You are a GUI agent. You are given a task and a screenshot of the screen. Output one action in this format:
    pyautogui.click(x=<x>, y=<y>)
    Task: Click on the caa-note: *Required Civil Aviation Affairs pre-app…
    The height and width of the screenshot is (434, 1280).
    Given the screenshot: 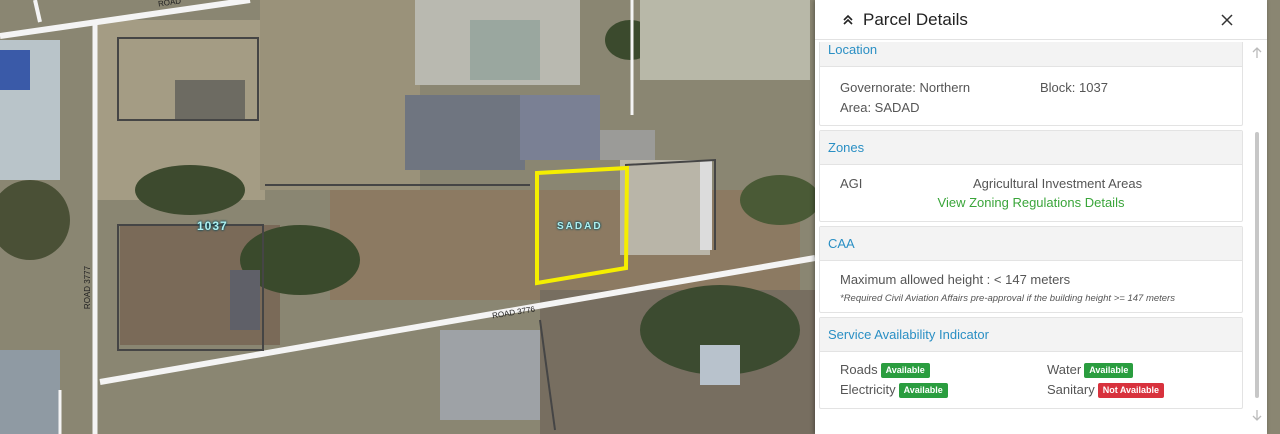 What is the action you would take?
    pyautogui.click(x=1007, y=298)
    